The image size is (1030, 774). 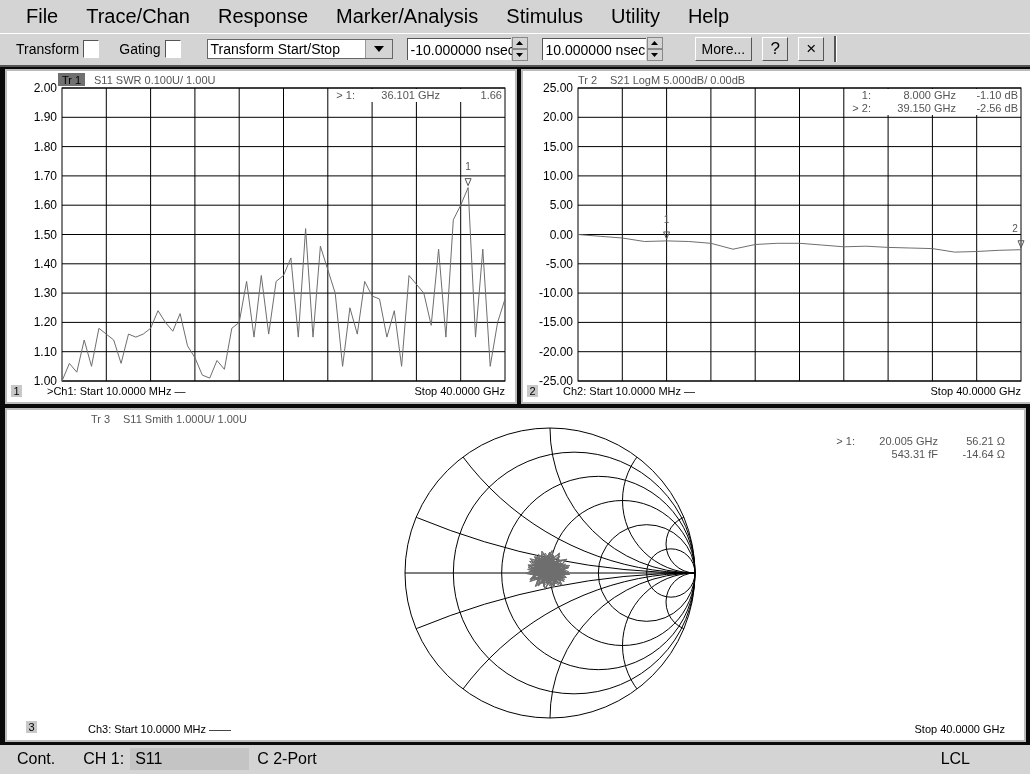 What do you see at coordinates (555, 293) in the screenshot?
I see `y-axis-label: -10.00` at bounding box center [555, 293].